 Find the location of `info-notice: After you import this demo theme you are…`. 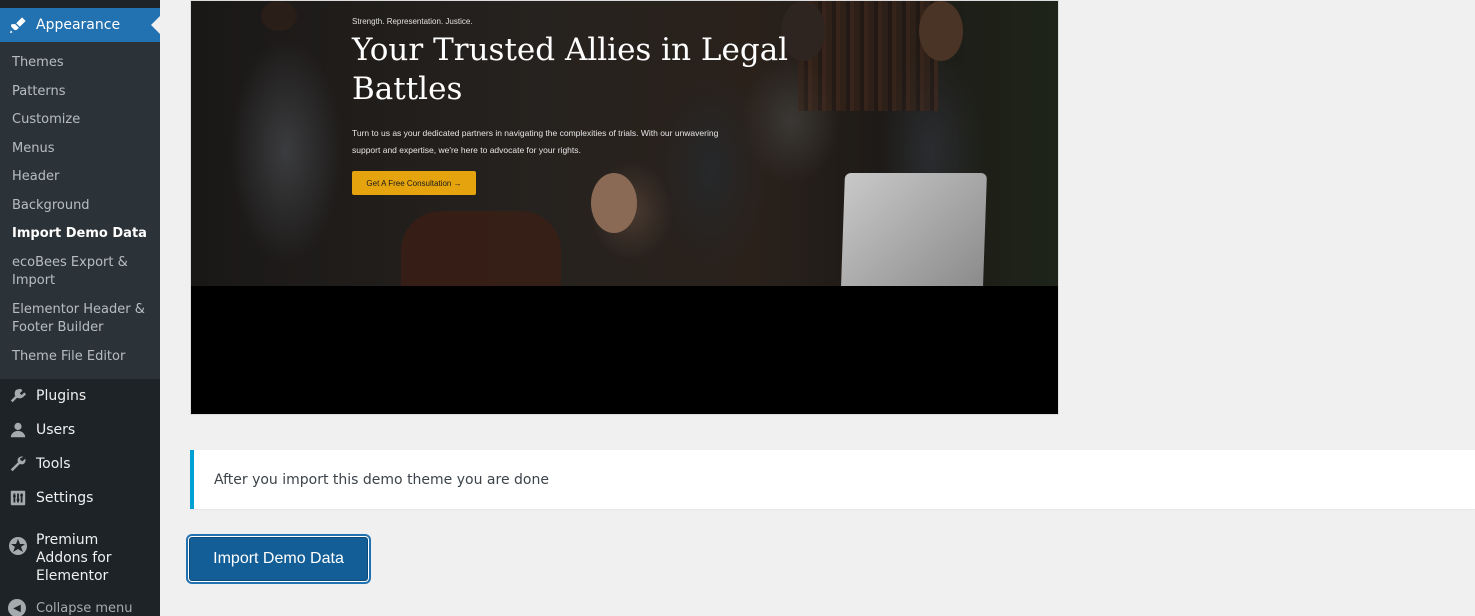

info-notice: After you import this demo theme you are… is located at coordinates (832, 479).